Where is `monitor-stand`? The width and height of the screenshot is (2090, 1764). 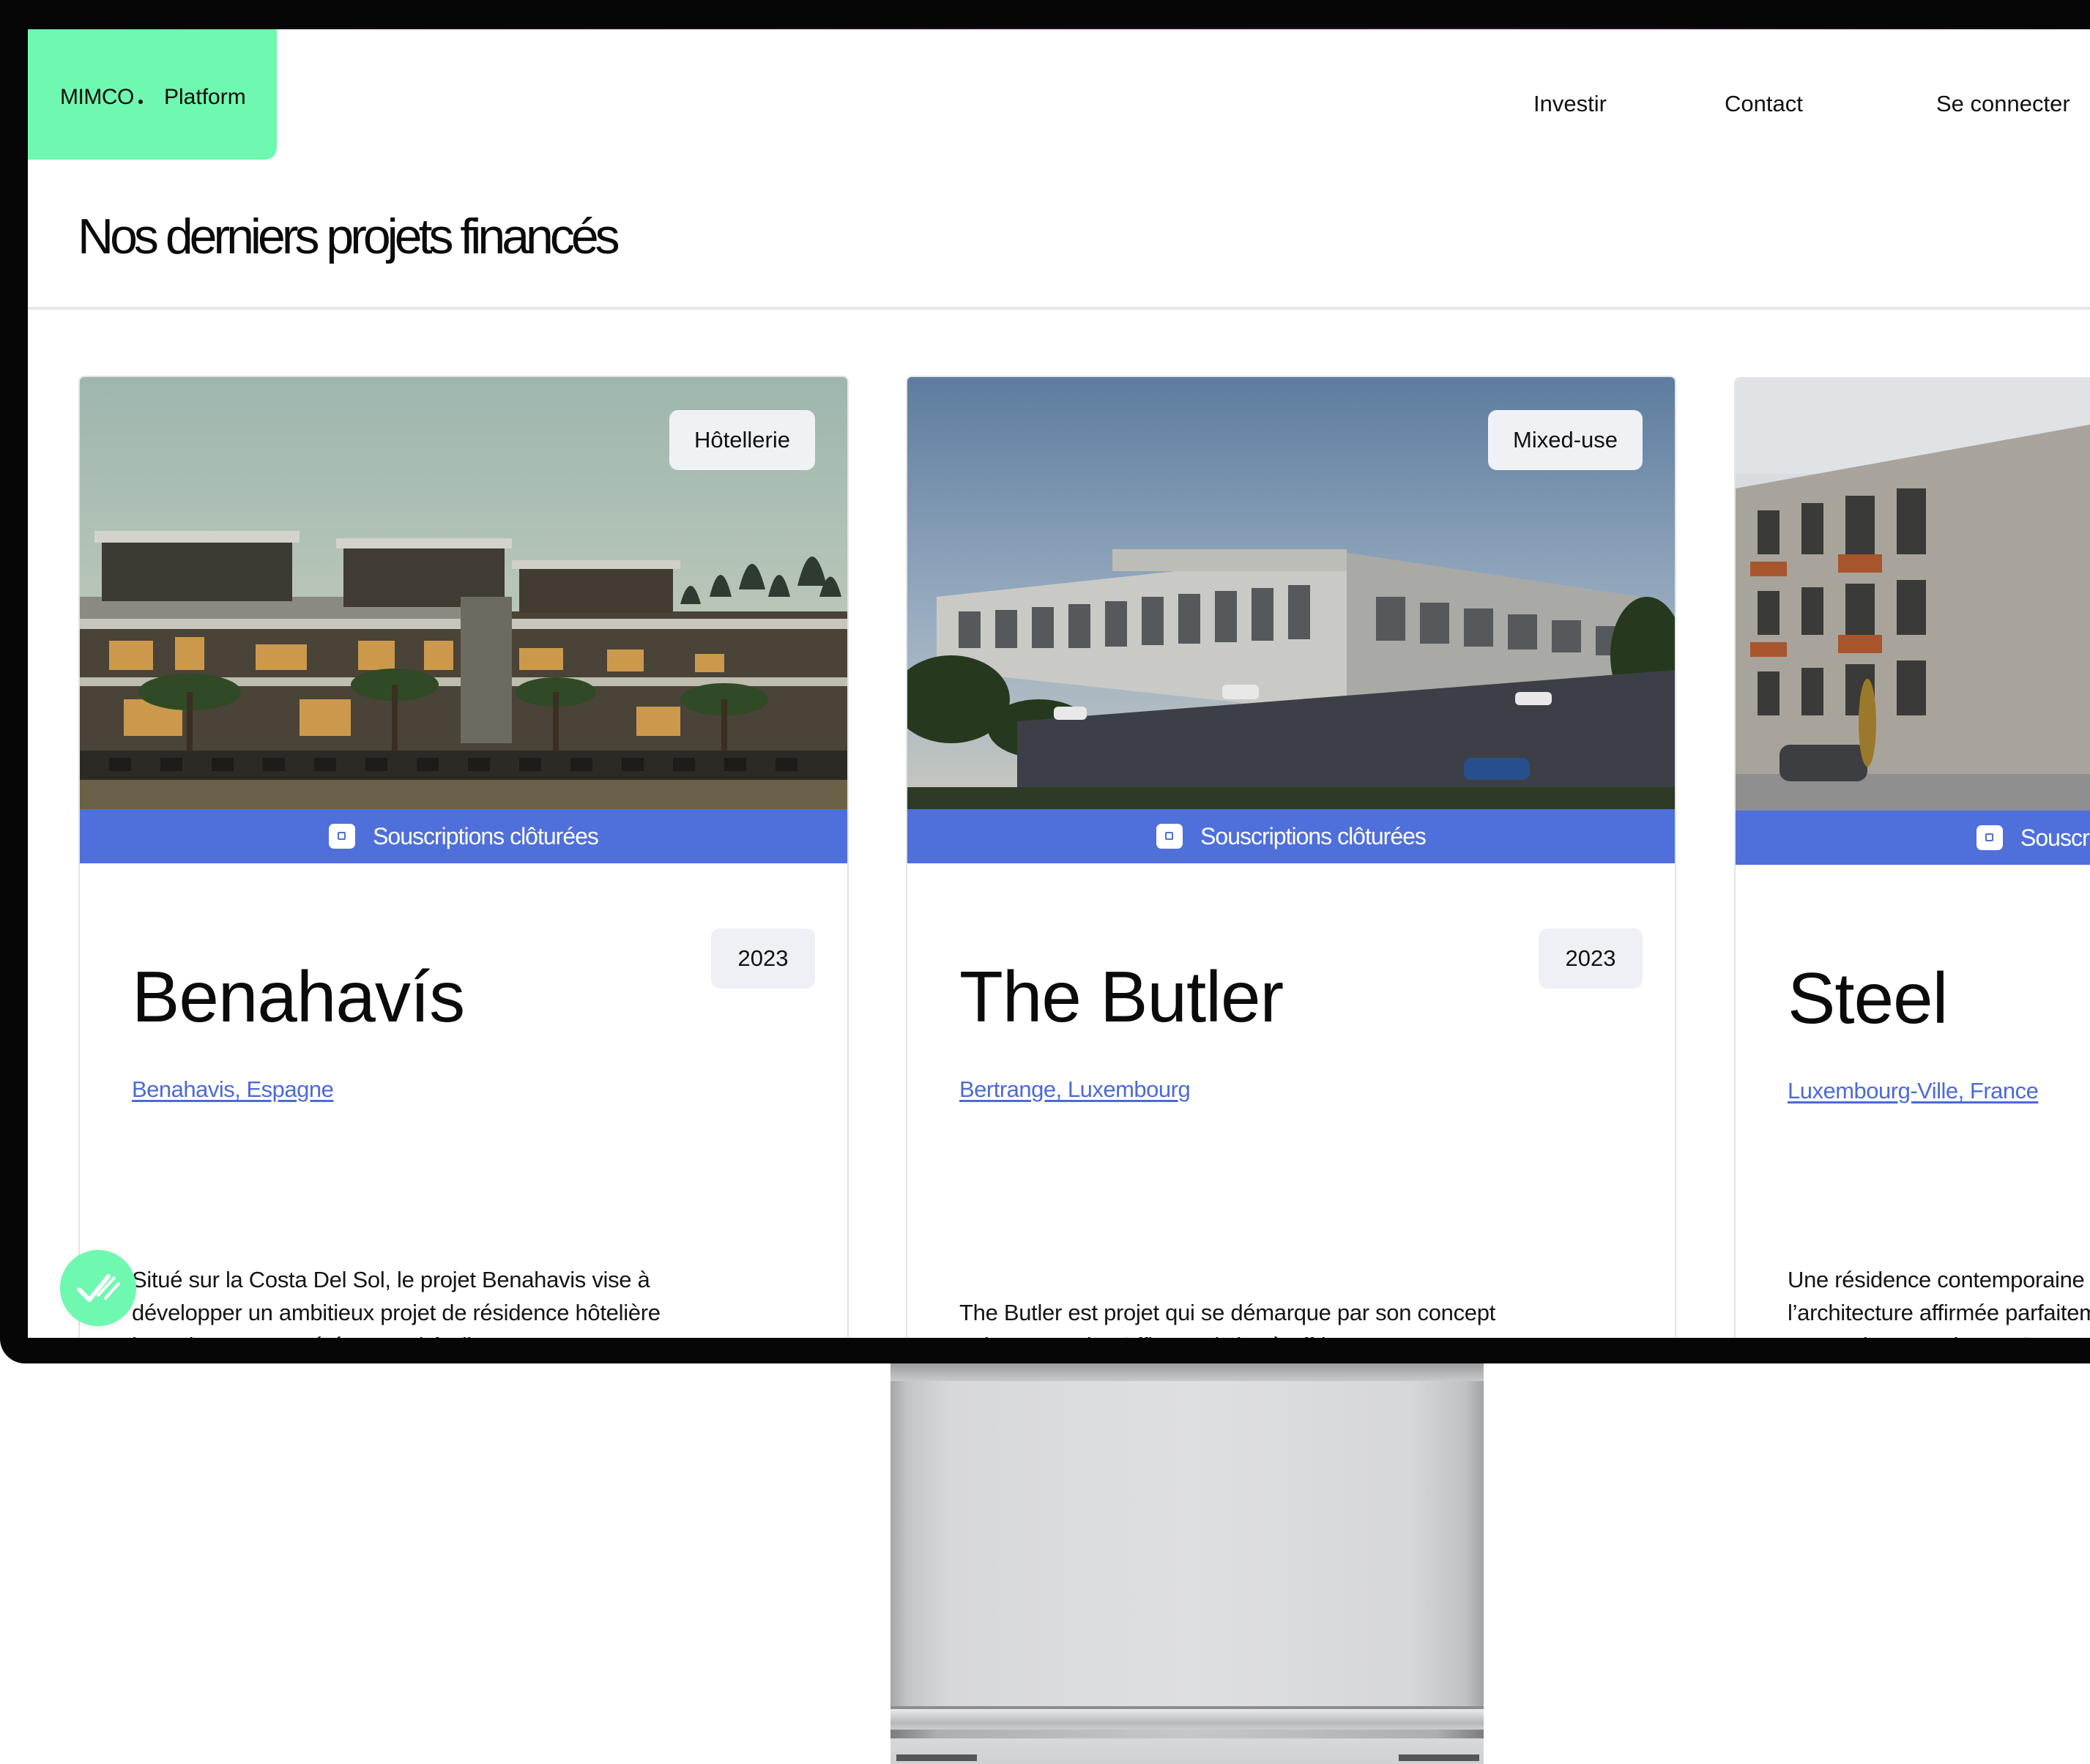
monitor-stand is located at coordinates (1187, 1545).